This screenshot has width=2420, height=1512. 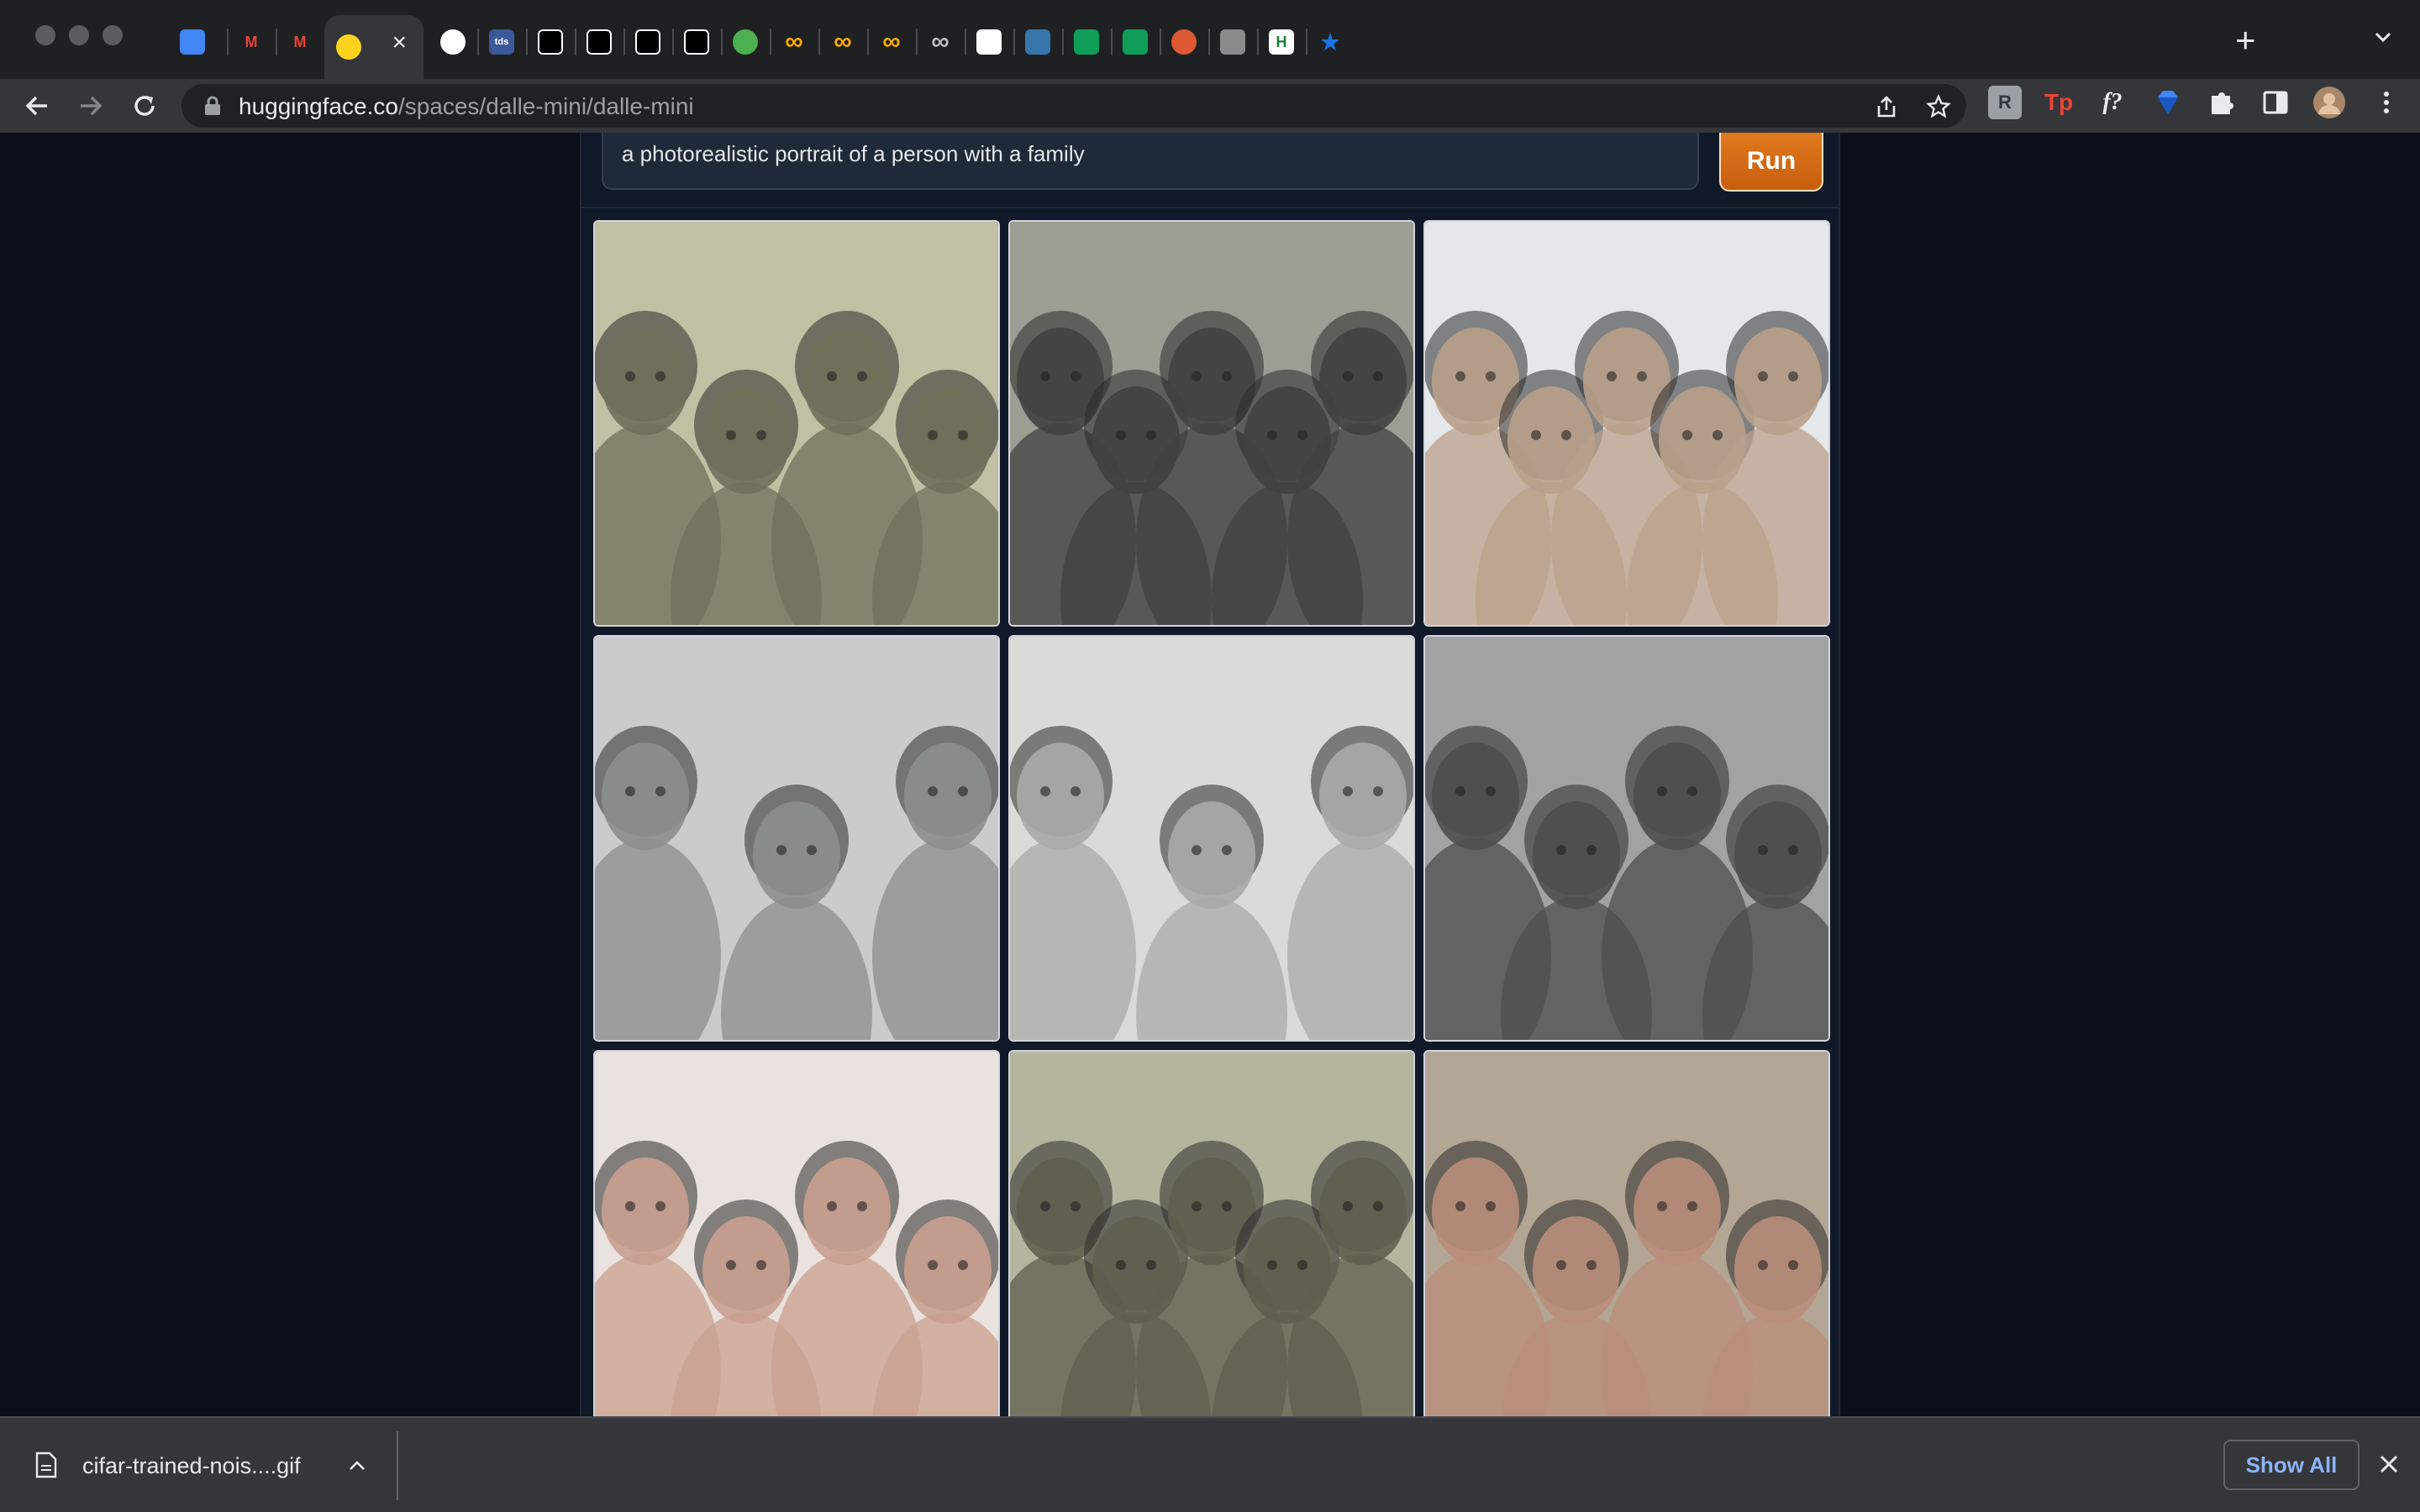 I want to click on browser-tab: Ho, so click(x=1232, y=42).